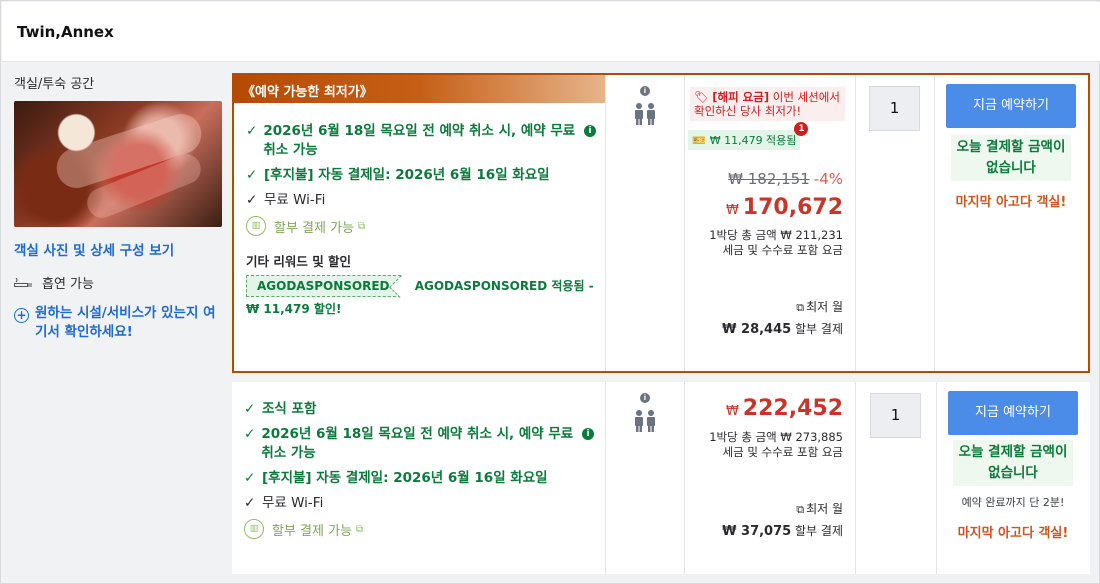 The width and height of the screenshot is (1100, 584). Describe the element at coordinates (119, 249) in the screenshot. I see `room-photos-link: 객실 사진 및 상세 구성 보기` at that location.